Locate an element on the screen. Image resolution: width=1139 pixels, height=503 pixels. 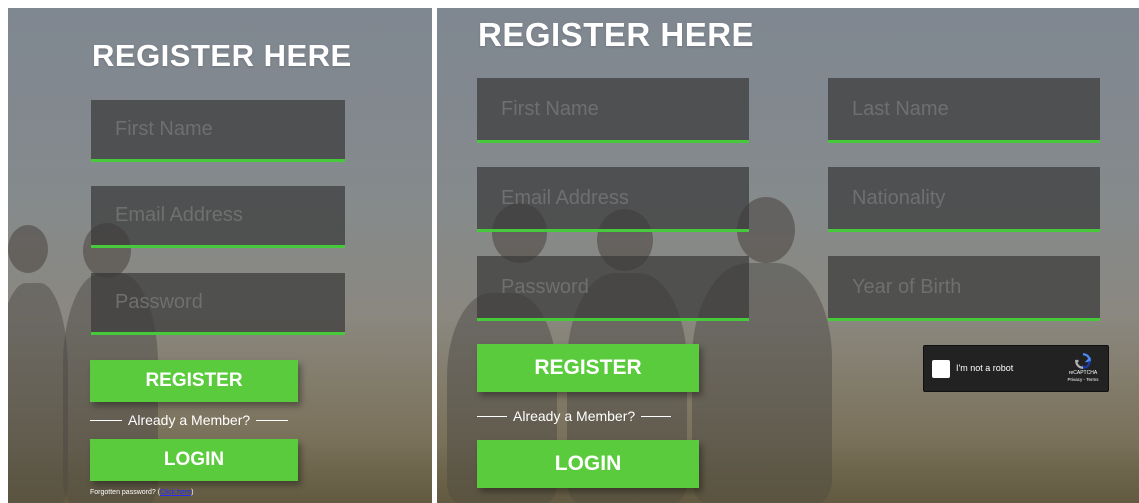
recaptcha-logo: reCAPTCHA Privacy - Terms is located at coordinates (1083, 367).